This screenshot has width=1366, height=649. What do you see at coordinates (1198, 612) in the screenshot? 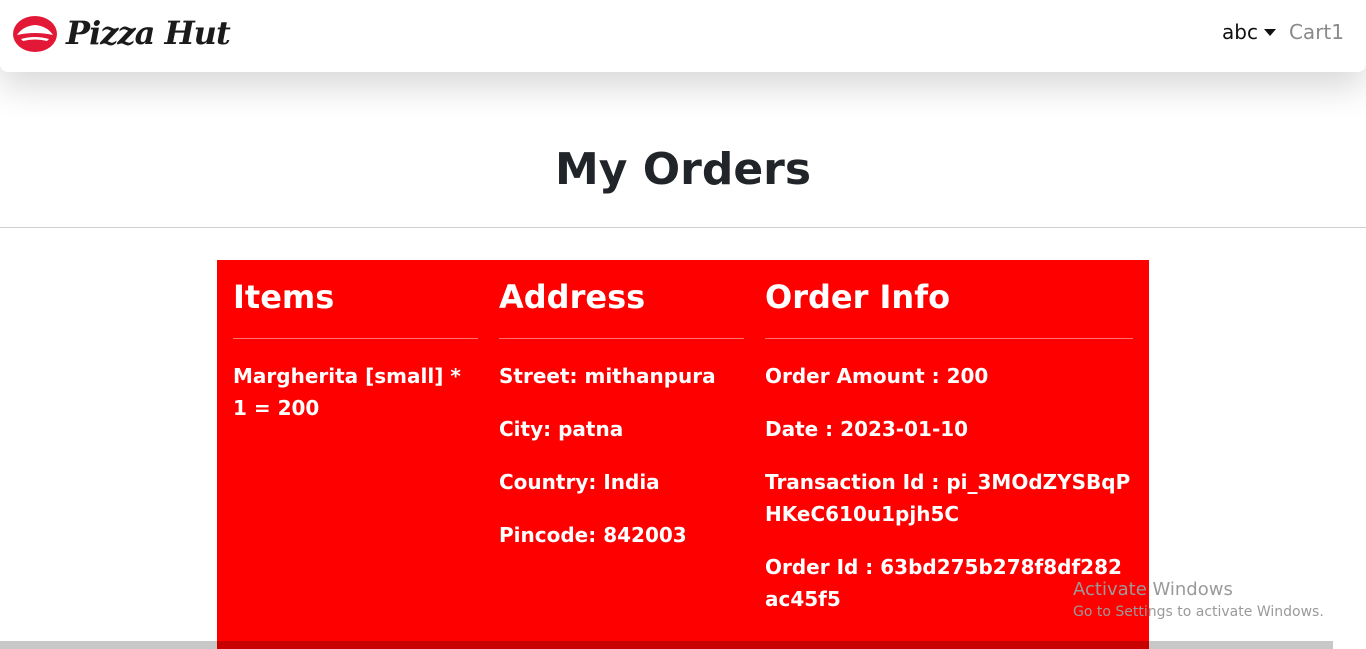
I see `watermark-subtitle: Go to Settings to activate Windows.` at bounding box center [1198, 612].